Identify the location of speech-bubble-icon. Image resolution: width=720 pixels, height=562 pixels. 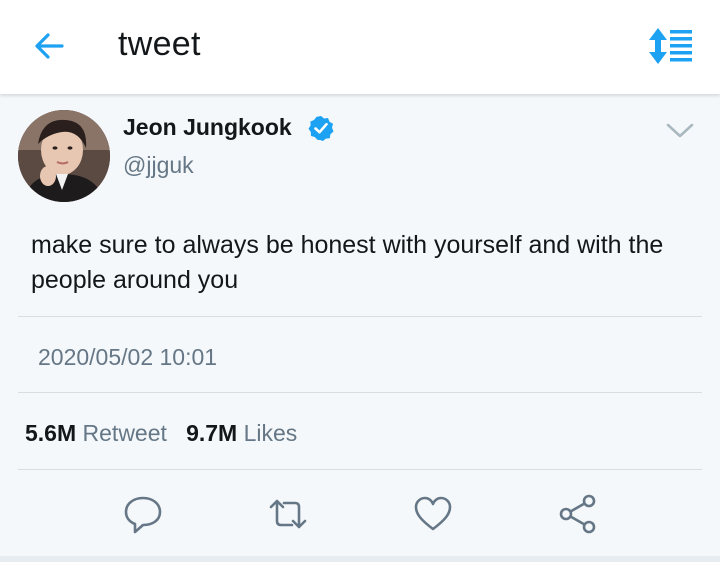
(143, 515).